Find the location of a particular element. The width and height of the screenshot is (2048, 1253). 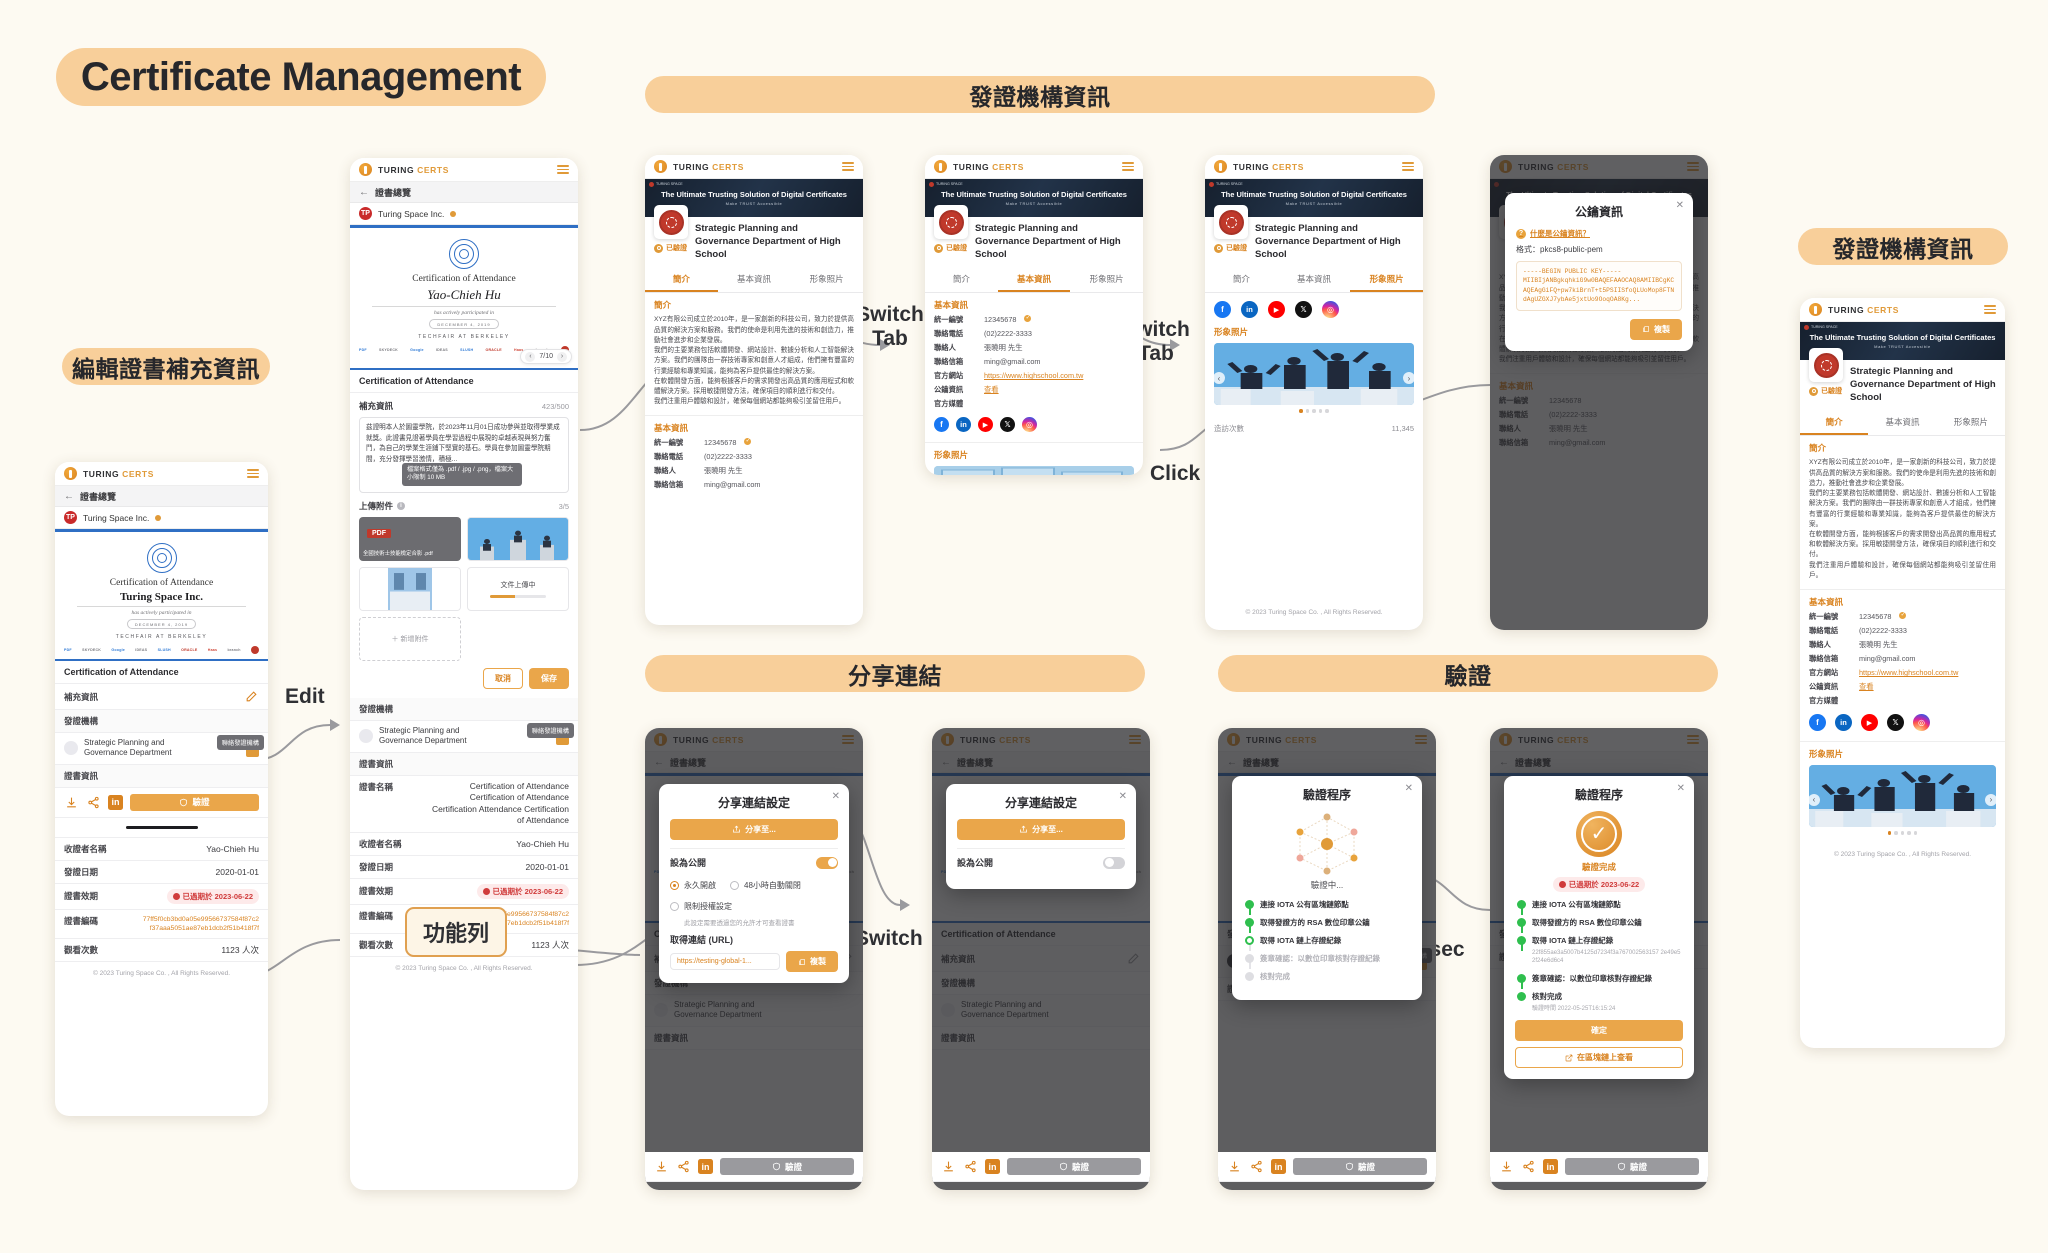

radio-restricted: 限制授權設定 is located at coordinates (754, 906).